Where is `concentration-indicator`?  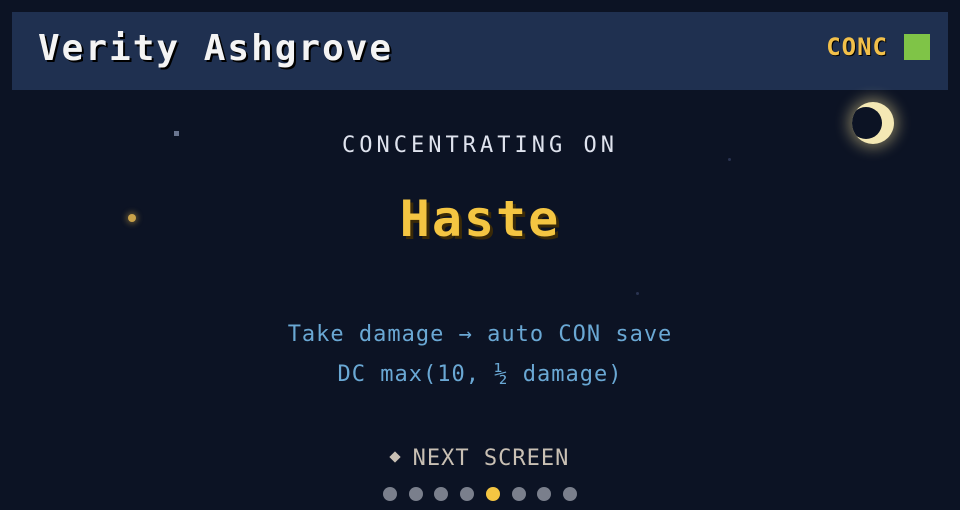 concentration-indicator is located at coordinates (917, 47).